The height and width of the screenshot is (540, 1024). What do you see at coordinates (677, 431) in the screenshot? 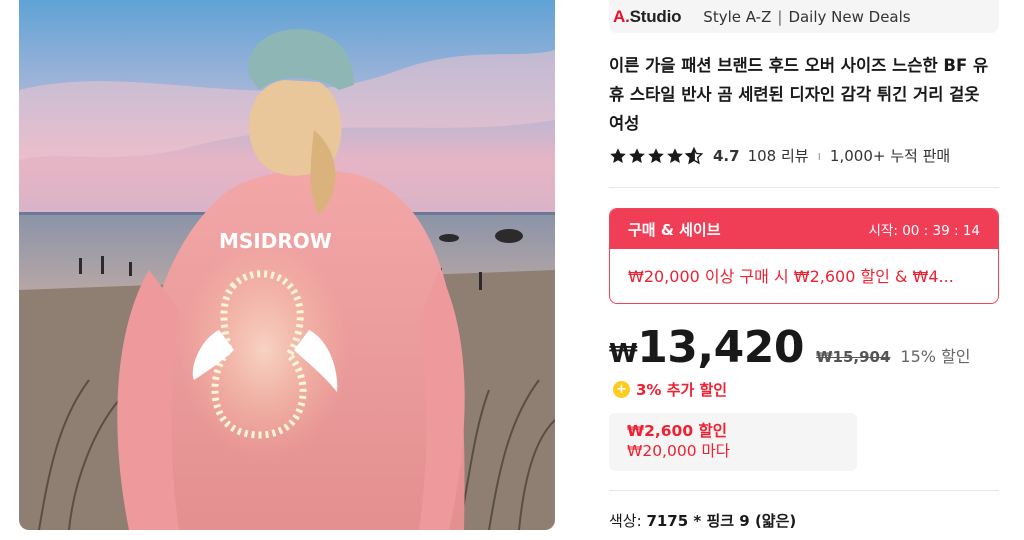
I see `coupon-amount: ₩2,600 할인` at bounding box center [677, 431].